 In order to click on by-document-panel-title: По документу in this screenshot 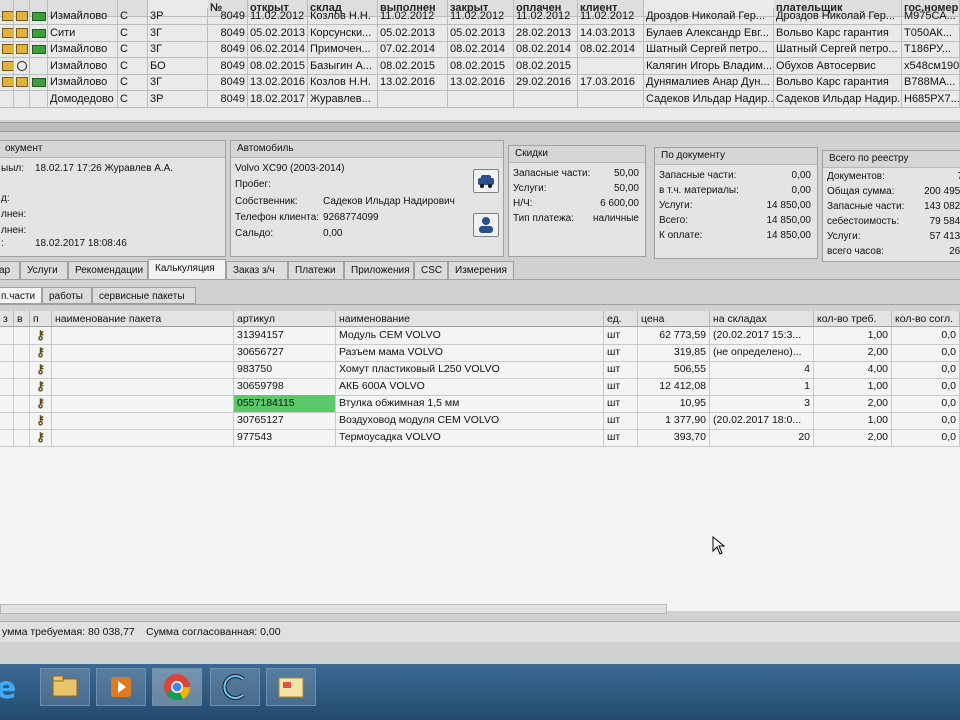, I will do `click(736, 156)`.